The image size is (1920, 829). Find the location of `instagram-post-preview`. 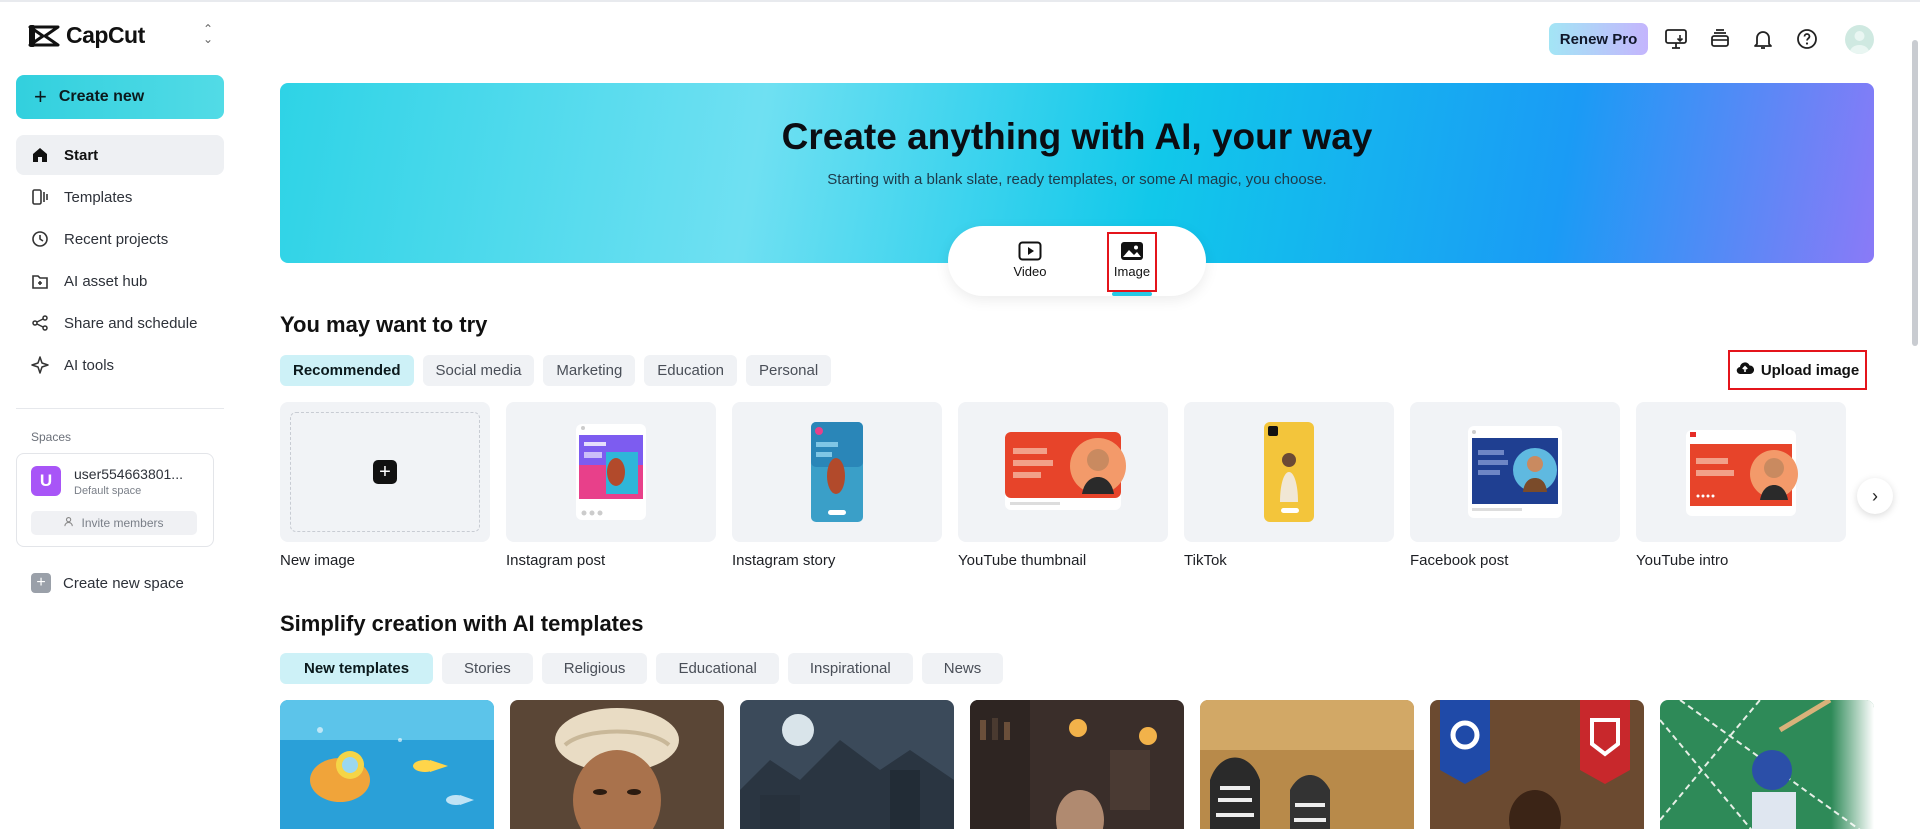

instagram-post-preview is located at coordinates (611, 472).